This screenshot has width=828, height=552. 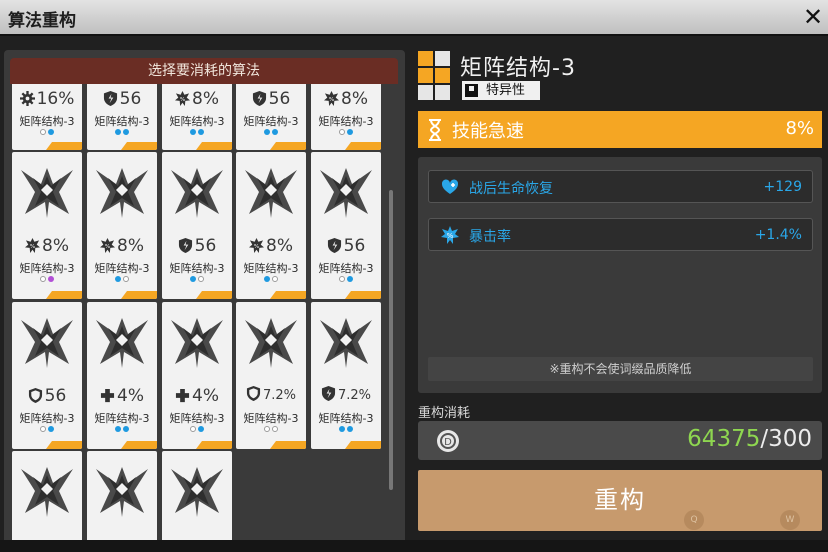 I want to click on window-title: 算法重构, so click(x=42, y=21).